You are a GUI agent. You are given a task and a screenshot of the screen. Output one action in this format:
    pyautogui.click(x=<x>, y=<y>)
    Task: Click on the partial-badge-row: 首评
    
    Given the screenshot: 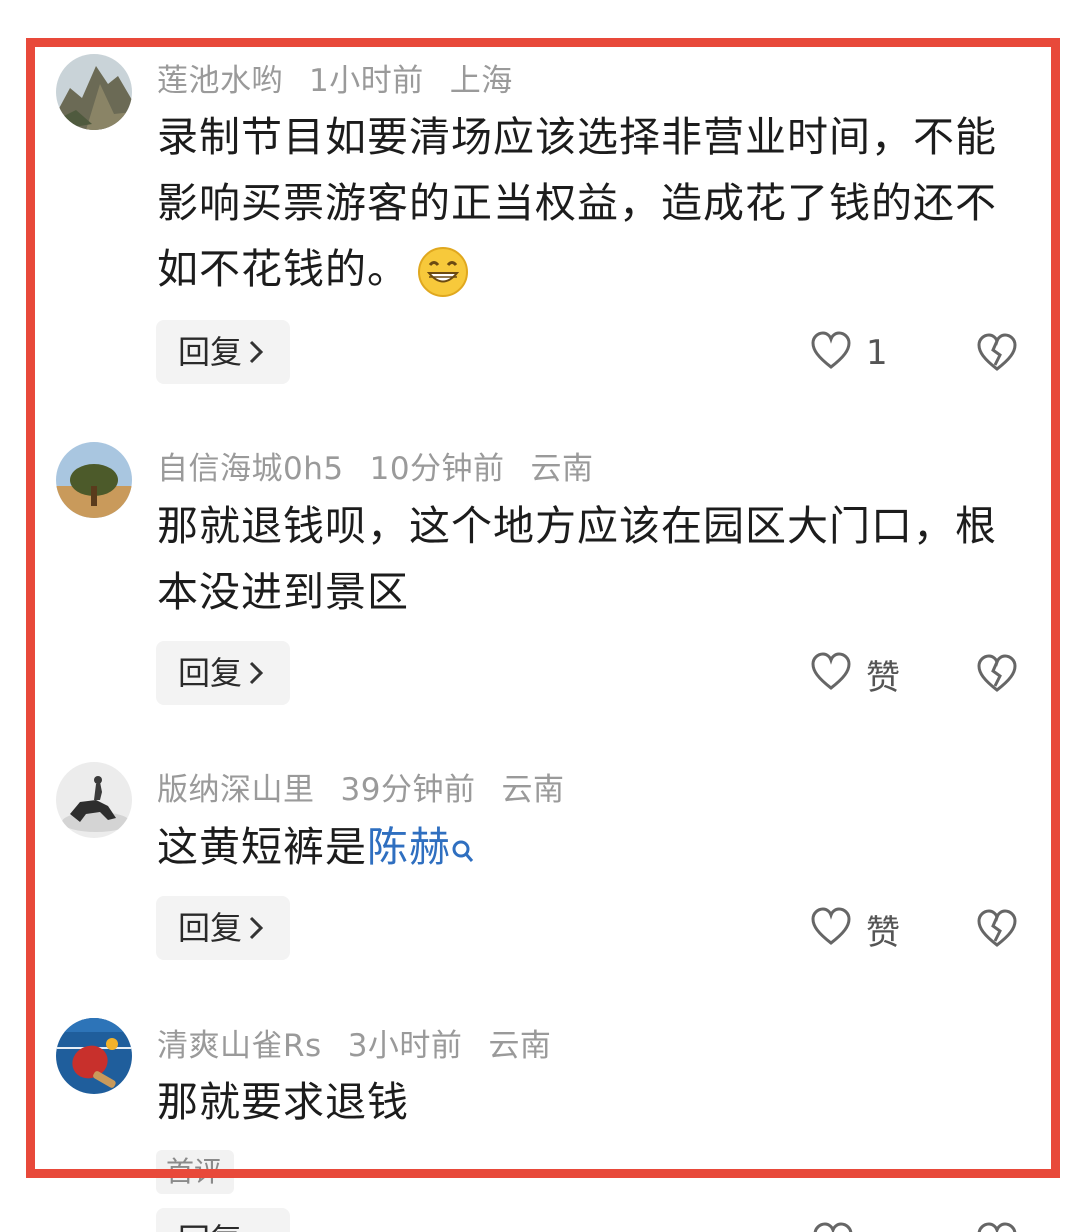 What is the action you would take?
    pyautogui.click(x=540, y=1173)
    